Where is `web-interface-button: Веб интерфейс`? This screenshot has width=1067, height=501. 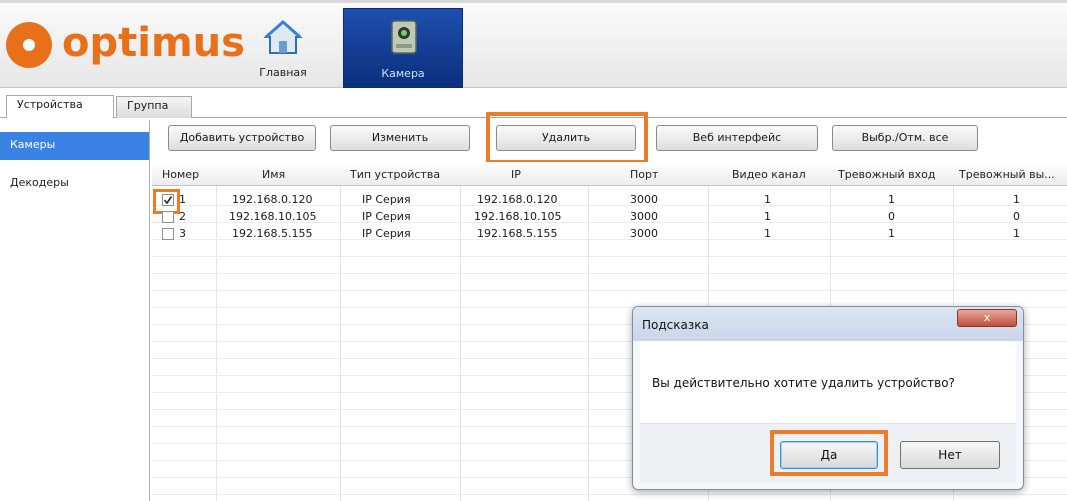
web-interface-button: Веб интерфейс is located at coordinates (737, 138).